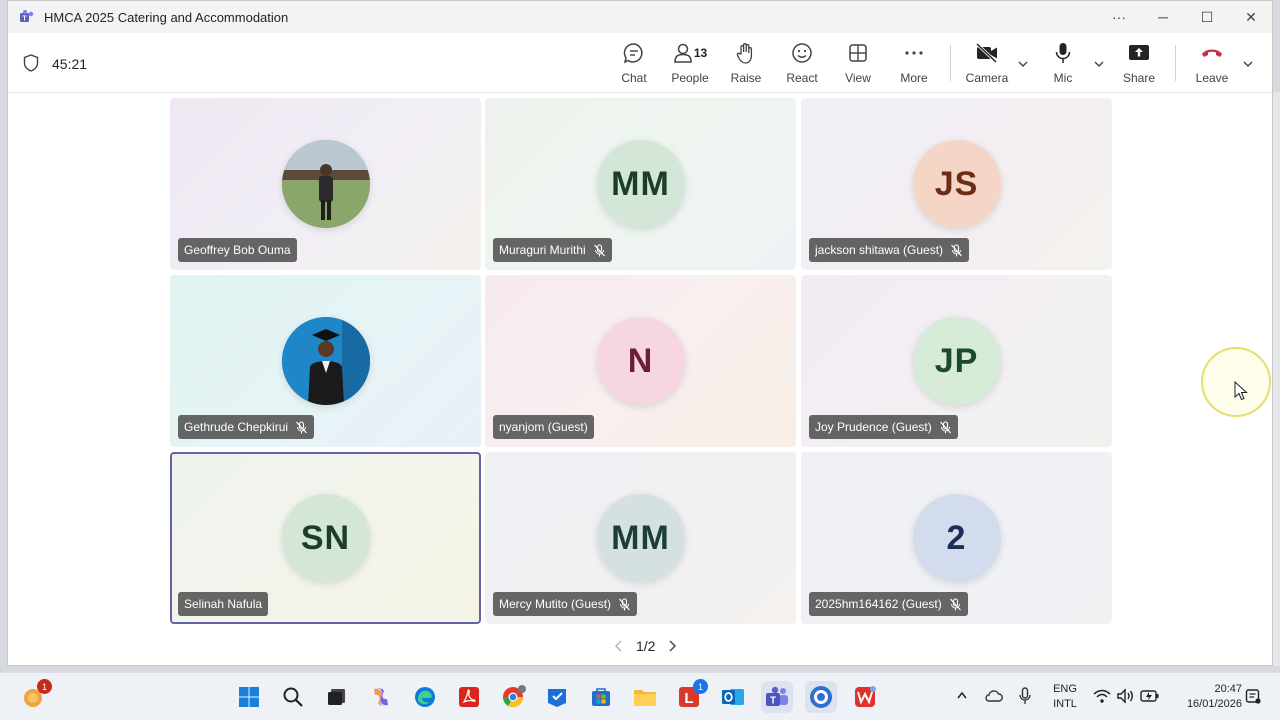 This screenshot has width=1280, height=720. I want to click on weather-widget-icon: 1, so click(34, 696).